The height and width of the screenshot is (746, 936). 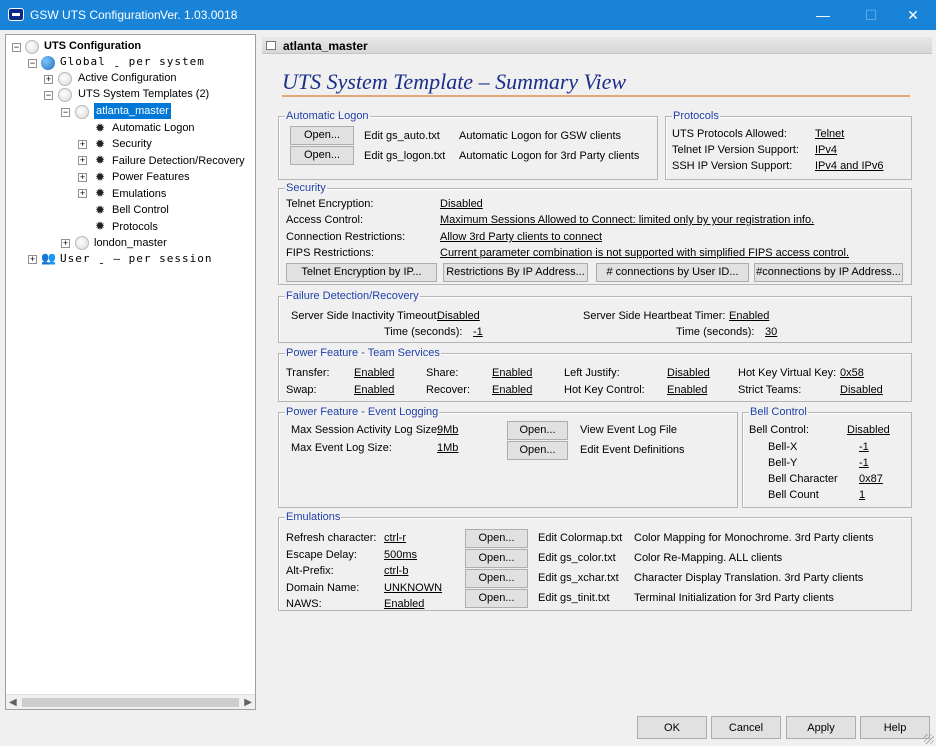 I want to click on bell-character-value: 0x87, so click(x=871, y=479).